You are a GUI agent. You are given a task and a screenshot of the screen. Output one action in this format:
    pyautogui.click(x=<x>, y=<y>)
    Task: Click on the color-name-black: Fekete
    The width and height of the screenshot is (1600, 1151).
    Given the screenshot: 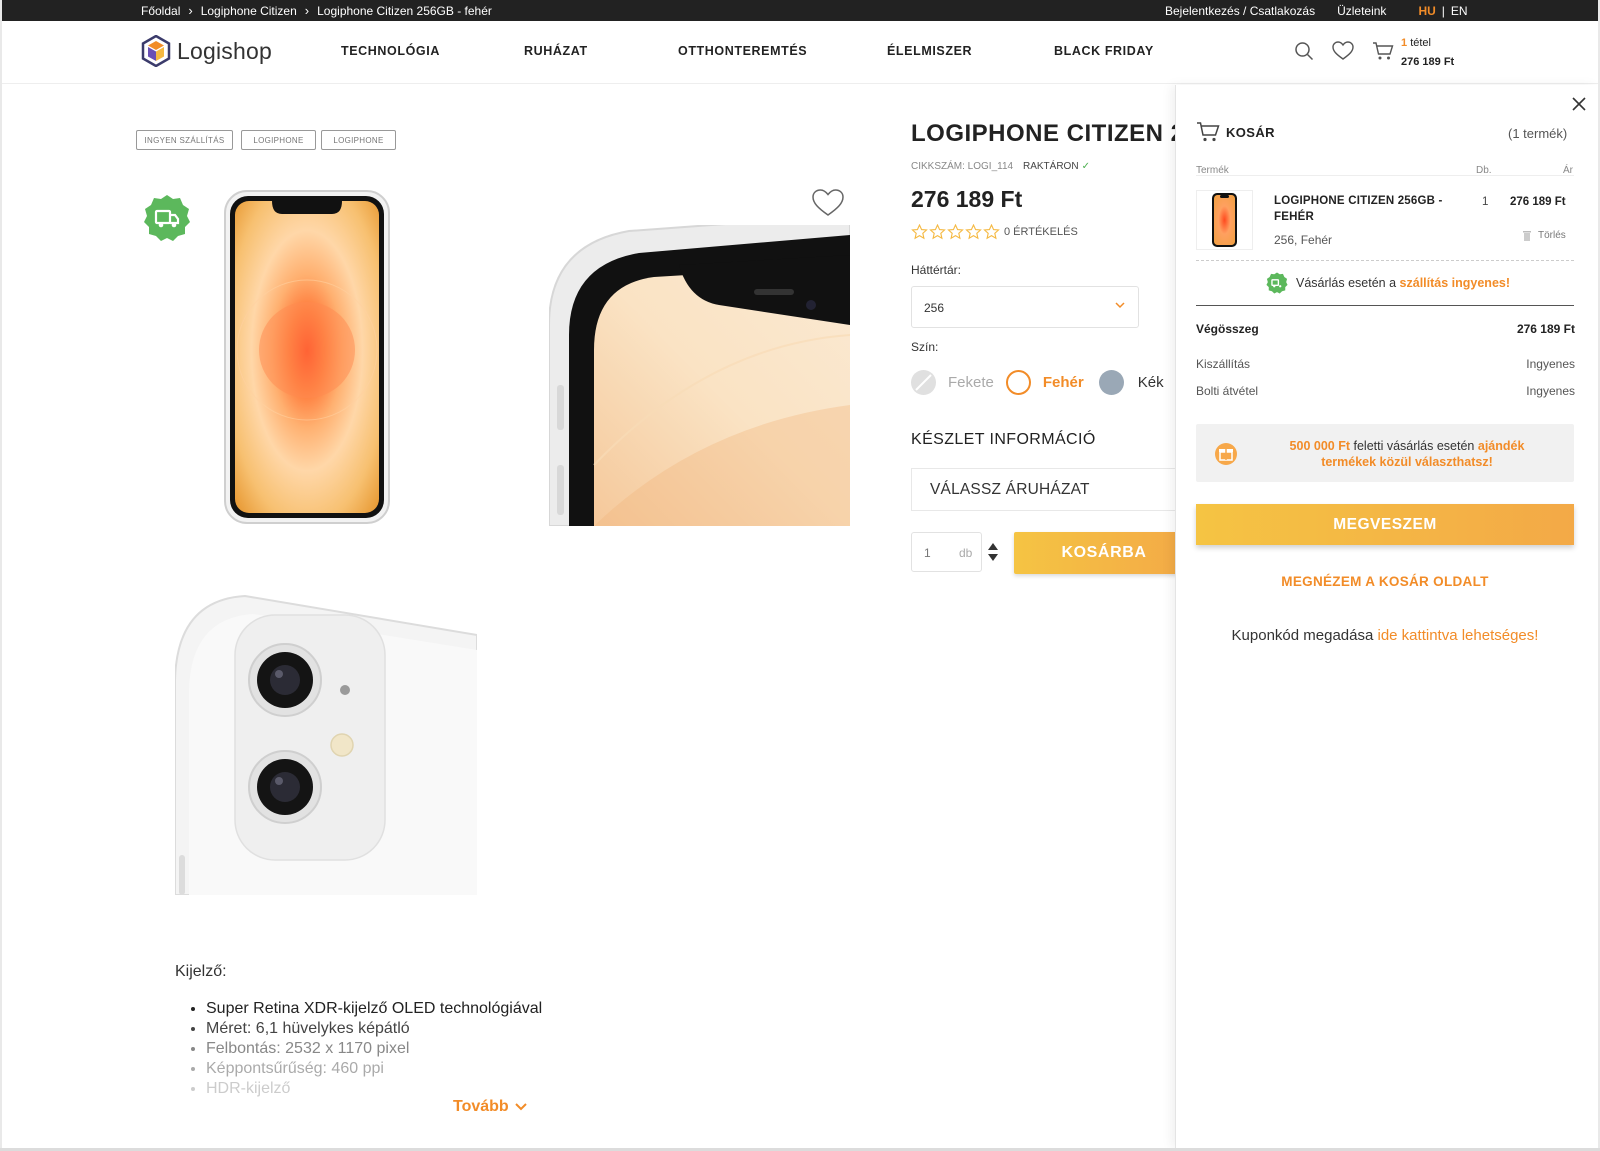 What is the action you would take?
    pyautogui.click(x=971, y=382)
    